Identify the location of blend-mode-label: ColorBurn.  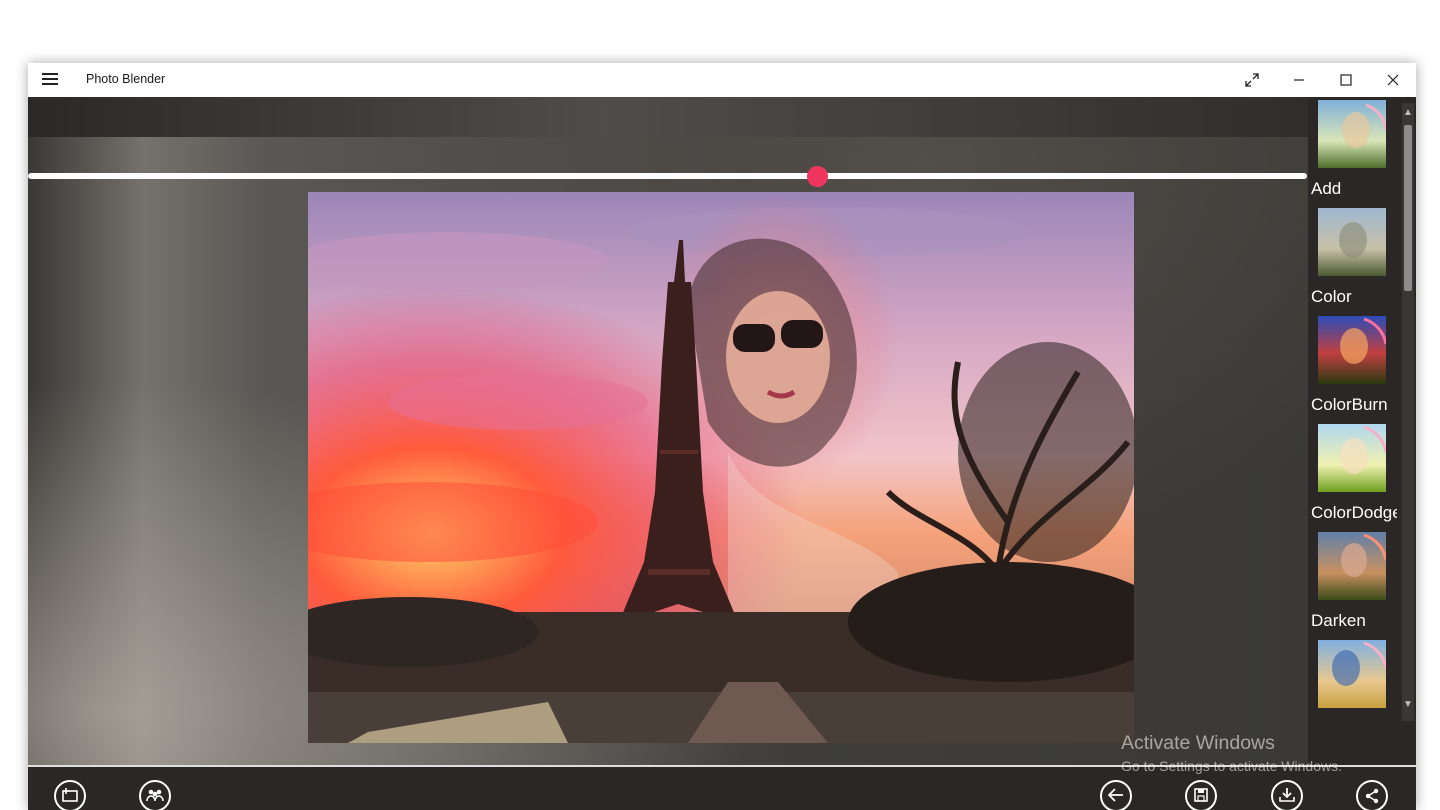
(1349, 404).